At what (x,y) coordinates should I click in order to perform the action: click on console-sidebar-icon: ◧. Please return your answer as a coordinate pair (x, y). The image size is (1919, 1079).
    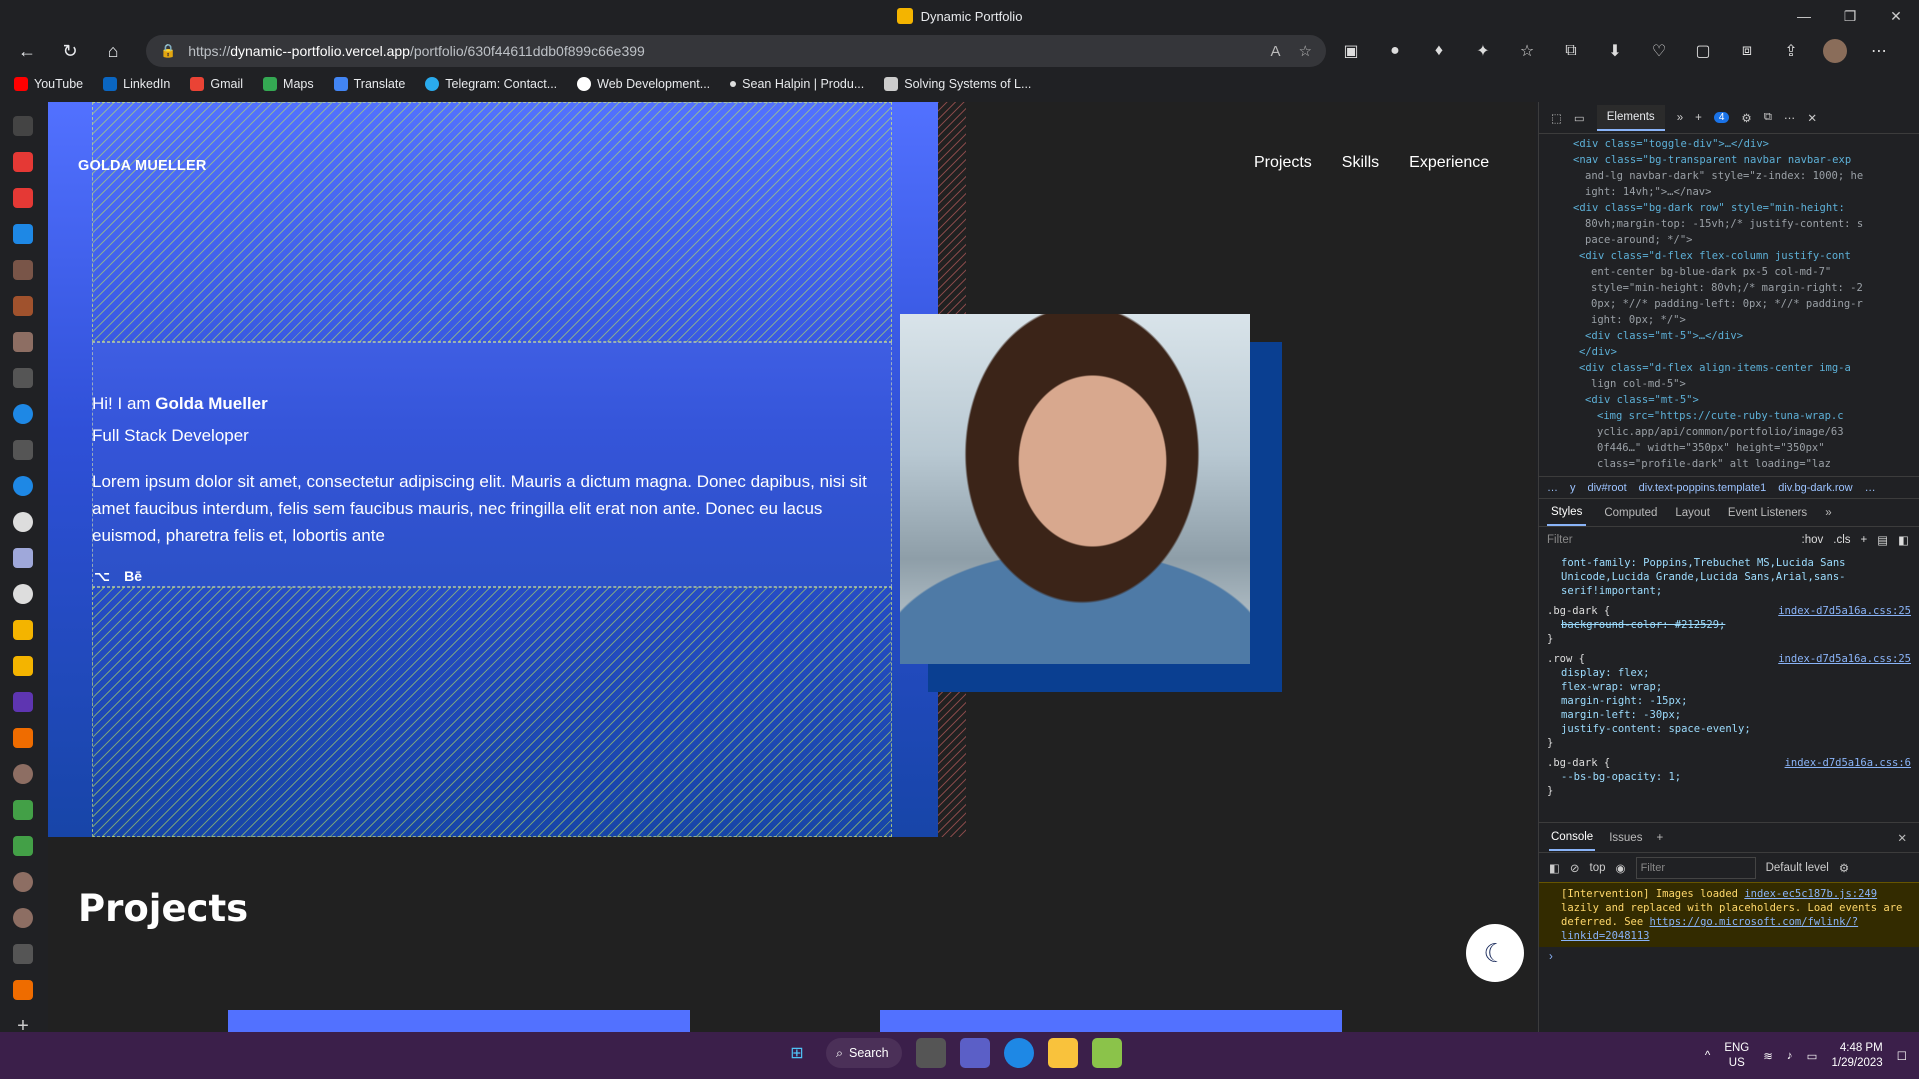
    Looking at the image, I should click on (1554, 868).